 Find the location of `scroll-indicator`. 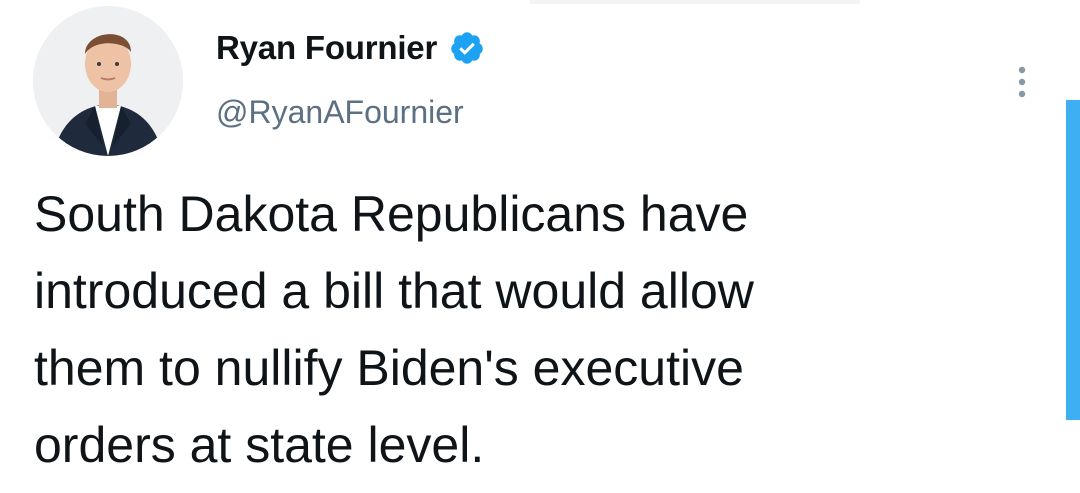

scroll-indicator is located at coordinates (1073, 260).